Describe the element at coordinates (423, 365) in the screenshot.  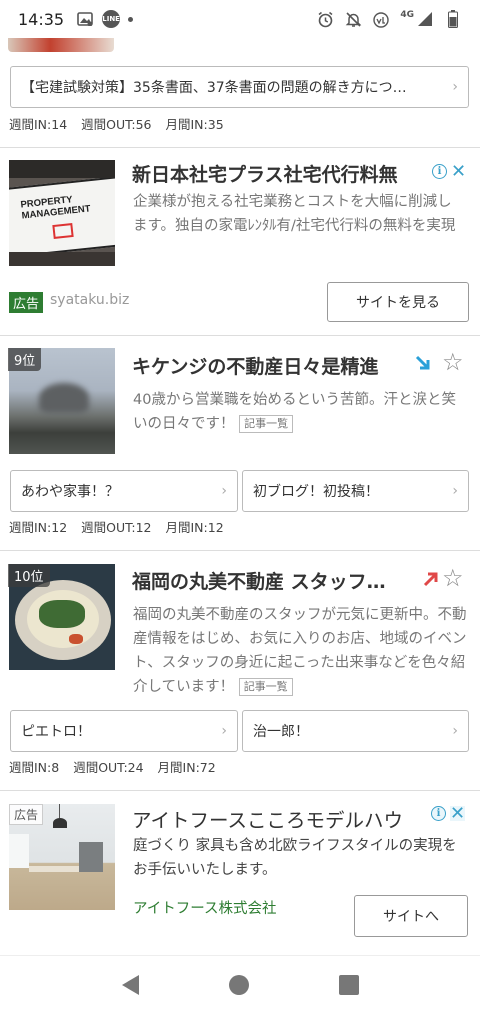
I see `trend-down-icon` at that location.